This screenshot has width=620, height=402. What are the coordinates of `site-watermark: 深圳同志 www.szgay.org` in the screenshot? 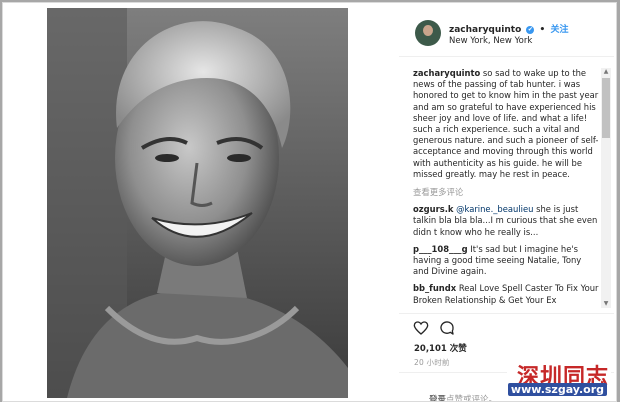 It's located at (559, 378).